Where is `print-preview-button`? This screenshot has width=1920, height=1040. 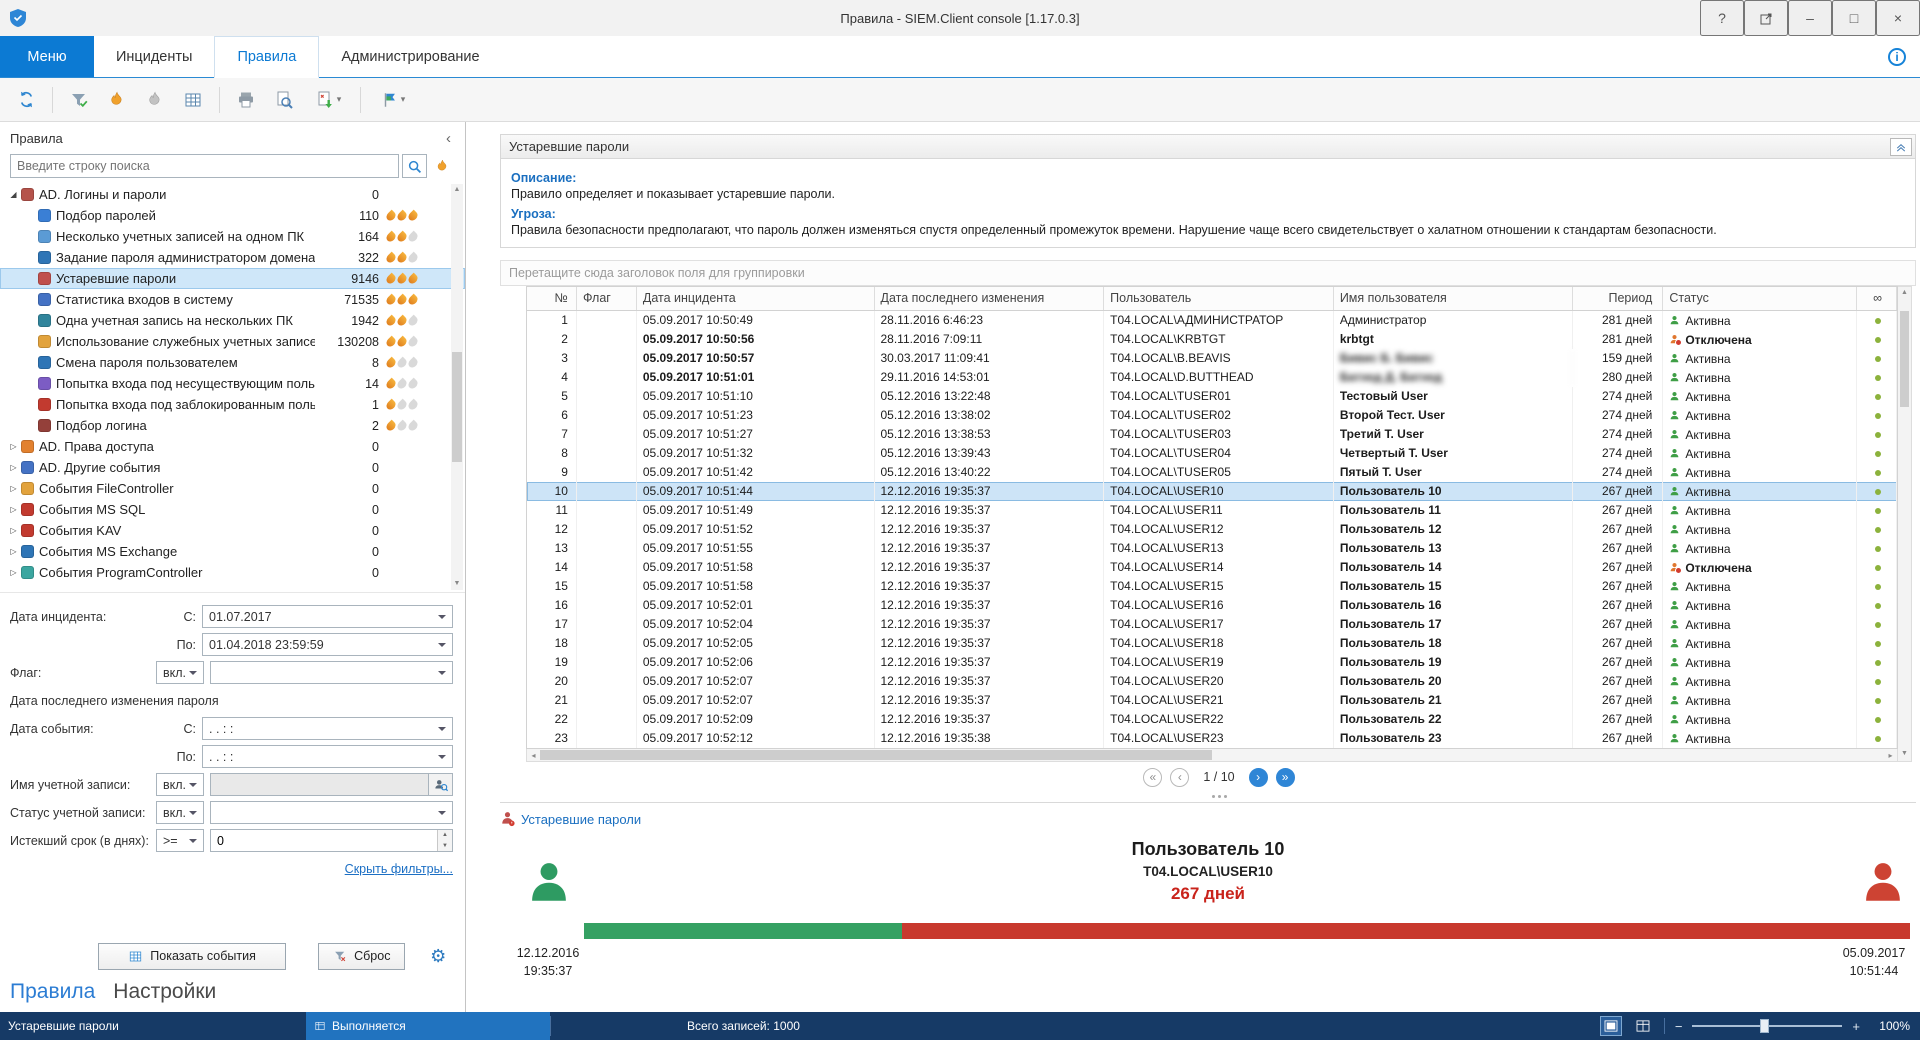 print-preview-button is located at coordinates (284, 100).